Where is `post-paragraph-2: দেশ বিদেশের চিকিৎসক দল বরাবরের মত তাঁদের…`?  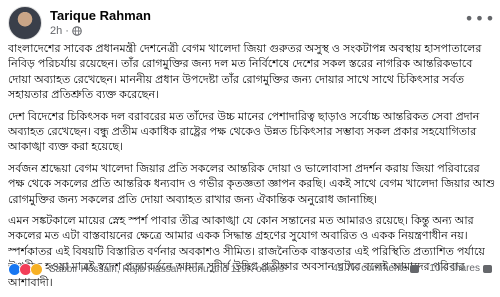 post-paragraph-2: দেশ বিদেশের চিকিৎসক দল বরাবরের মত তাঁদের… is located at coordinates (244, 132).